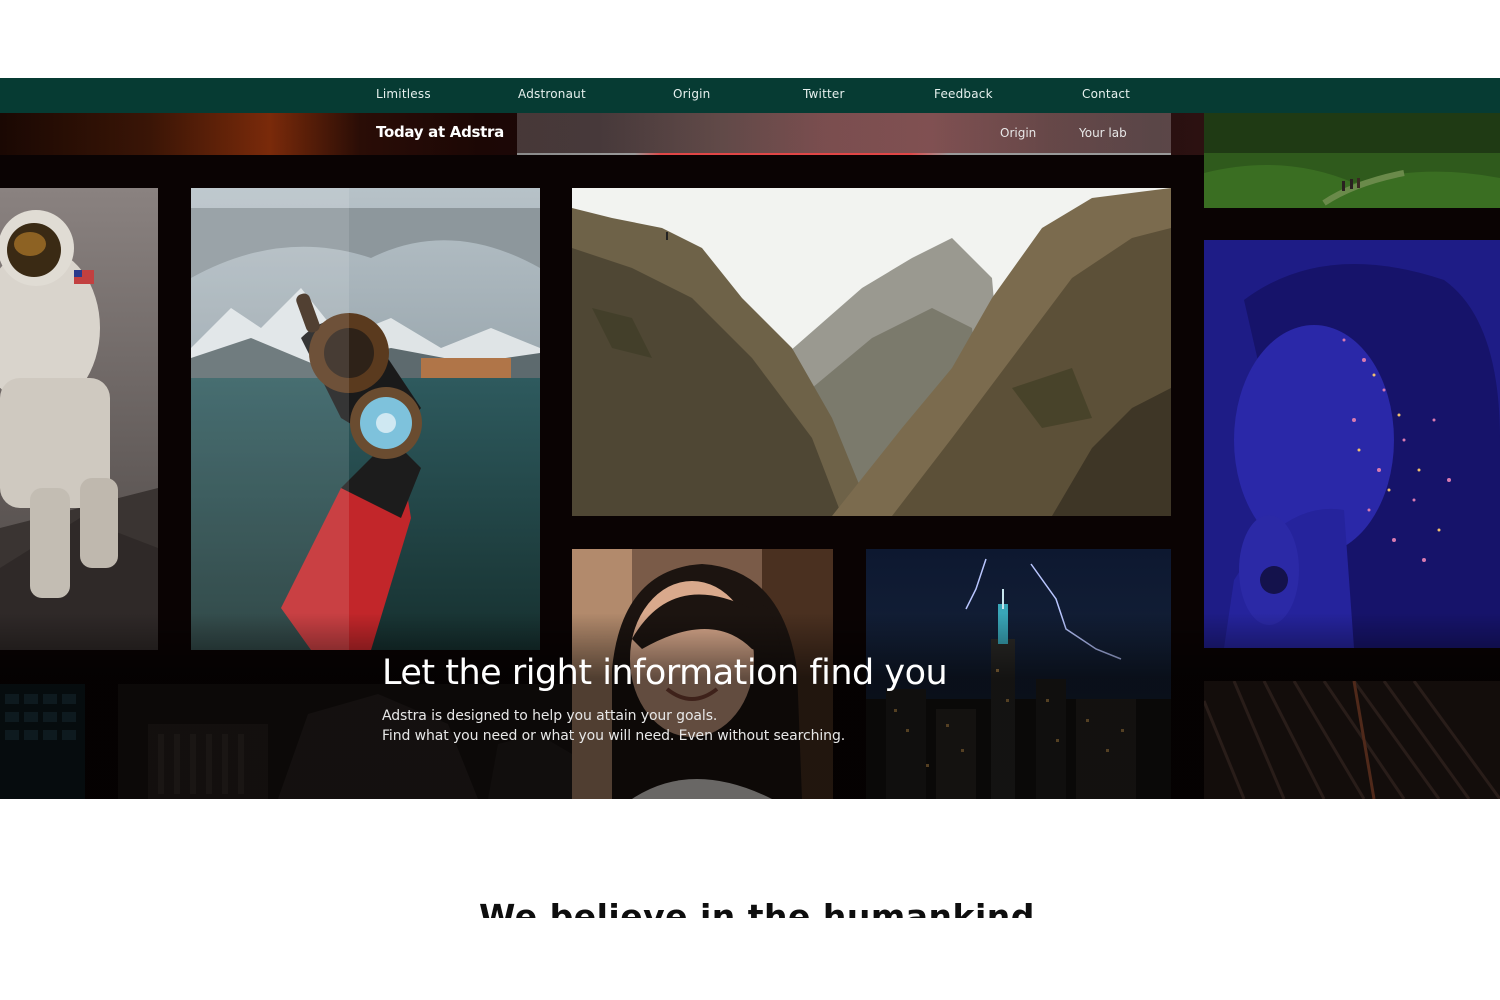  I want to click on subnav-panel, so click(844, 134).